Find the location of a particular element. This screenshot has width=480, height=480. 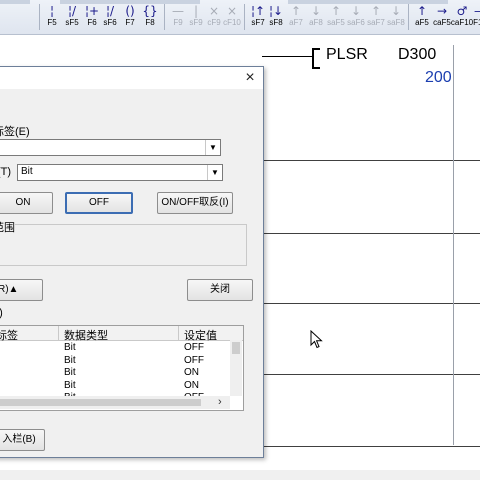

contact-nc-icon: ¦/ is located at coordinates (72, 11).